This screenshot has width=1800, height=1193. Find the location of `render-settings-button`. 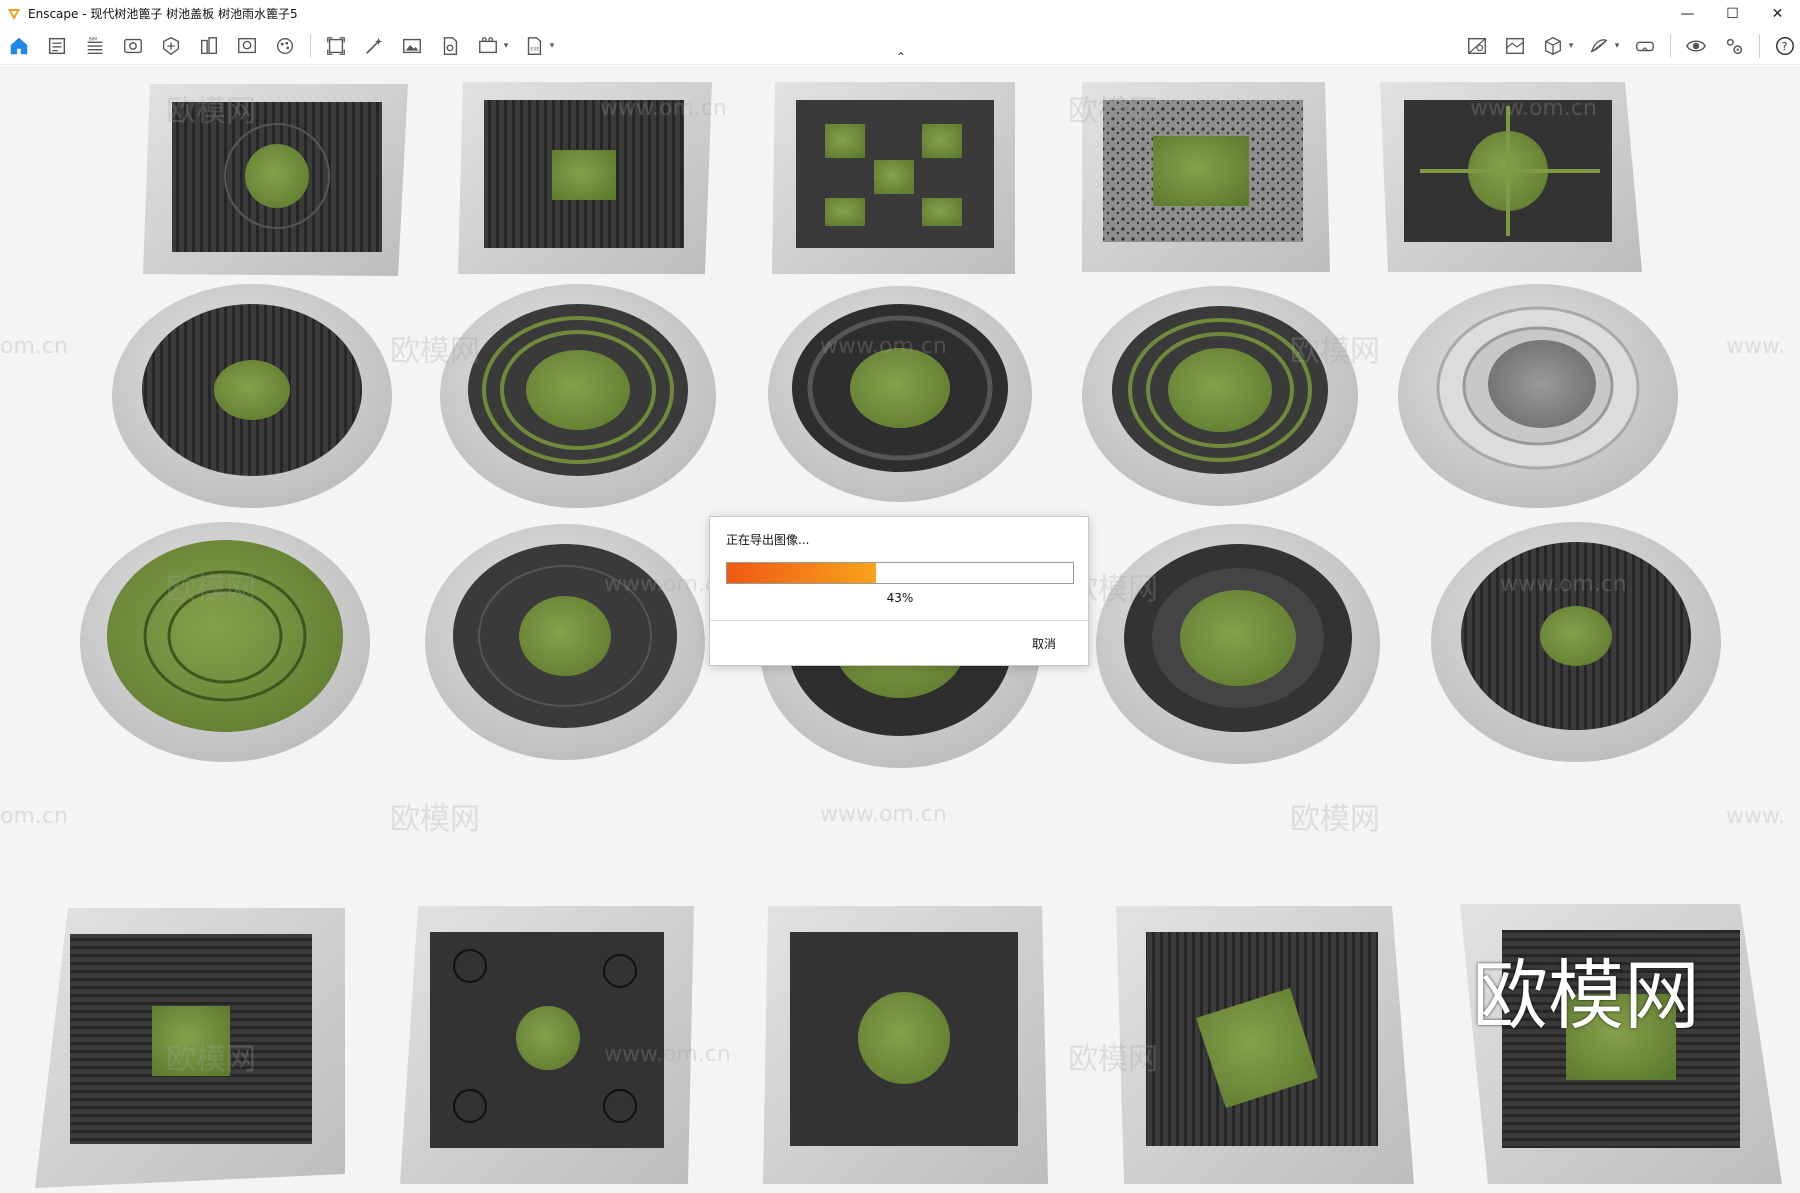

render-settings-button is located at coordinates (1515, 46).